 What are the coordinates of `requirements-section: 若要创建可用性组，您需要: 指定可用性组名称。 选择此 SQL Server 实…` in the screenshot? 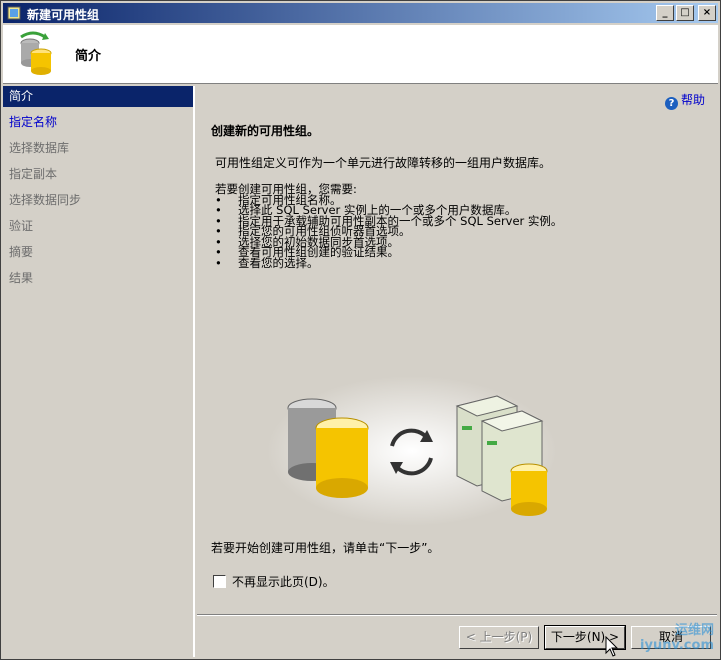 It's located at (388, 226).